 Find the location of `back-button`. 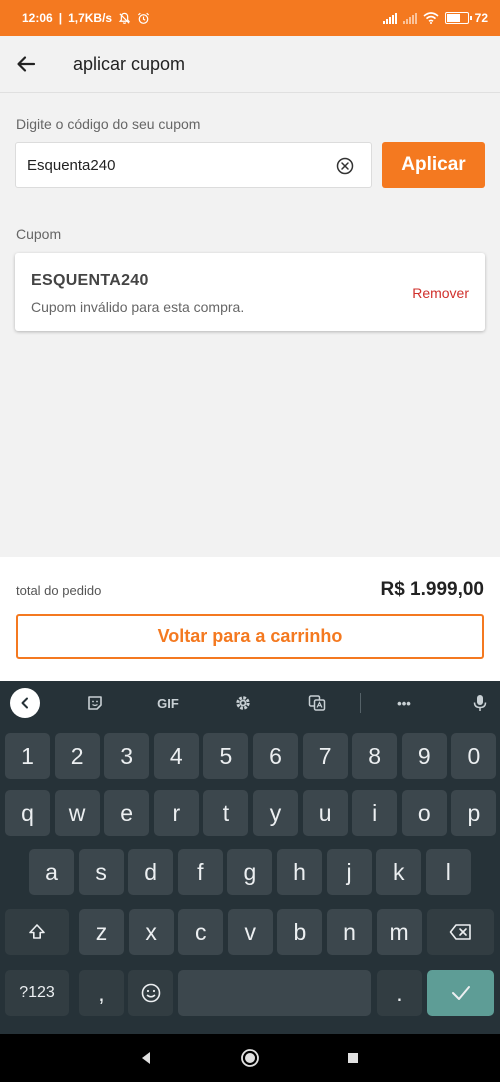

back-button is located at coordinates (26, 64).